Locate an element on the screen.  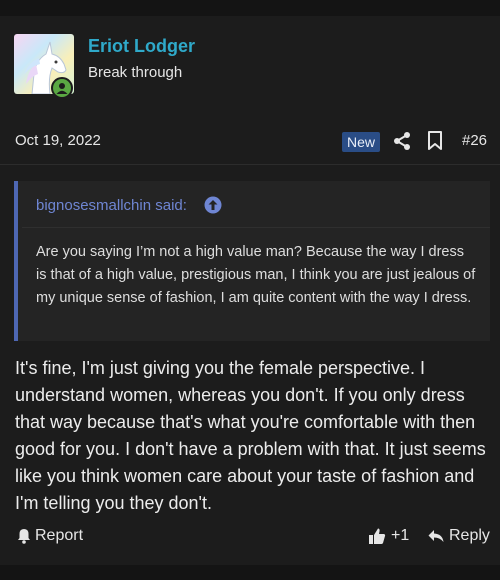
user-title: Break through is located at coordinates (135, 72).